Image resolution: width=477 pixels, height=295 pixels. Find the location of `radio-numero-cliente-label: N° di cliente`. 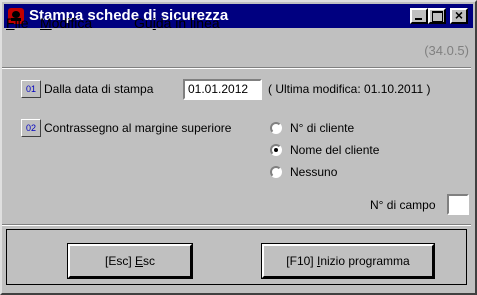

radio-numero-cliente-label: N° di cliente is located at coordinates (322, 128).